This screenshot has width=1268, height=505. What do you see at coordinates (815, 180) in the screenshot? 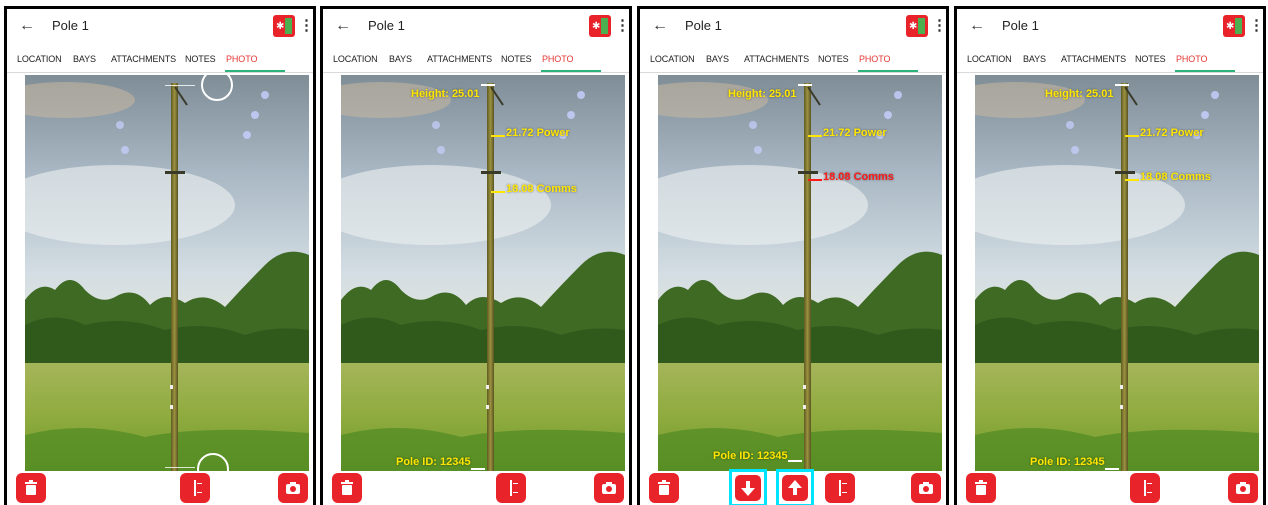
I see `comms-marker-selected` at bounding box center [815, 180].